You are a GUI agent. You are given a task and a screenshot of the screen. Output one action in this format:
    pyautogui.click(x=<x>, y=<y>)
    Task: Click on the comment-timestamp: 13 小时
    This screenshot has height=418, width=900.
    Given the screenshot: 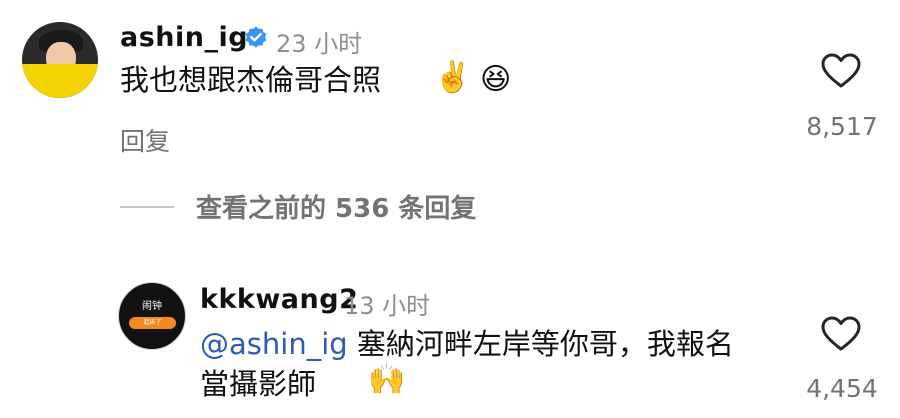 What is the action you would take?
    pyautogui.click(x=387, y=306)
    